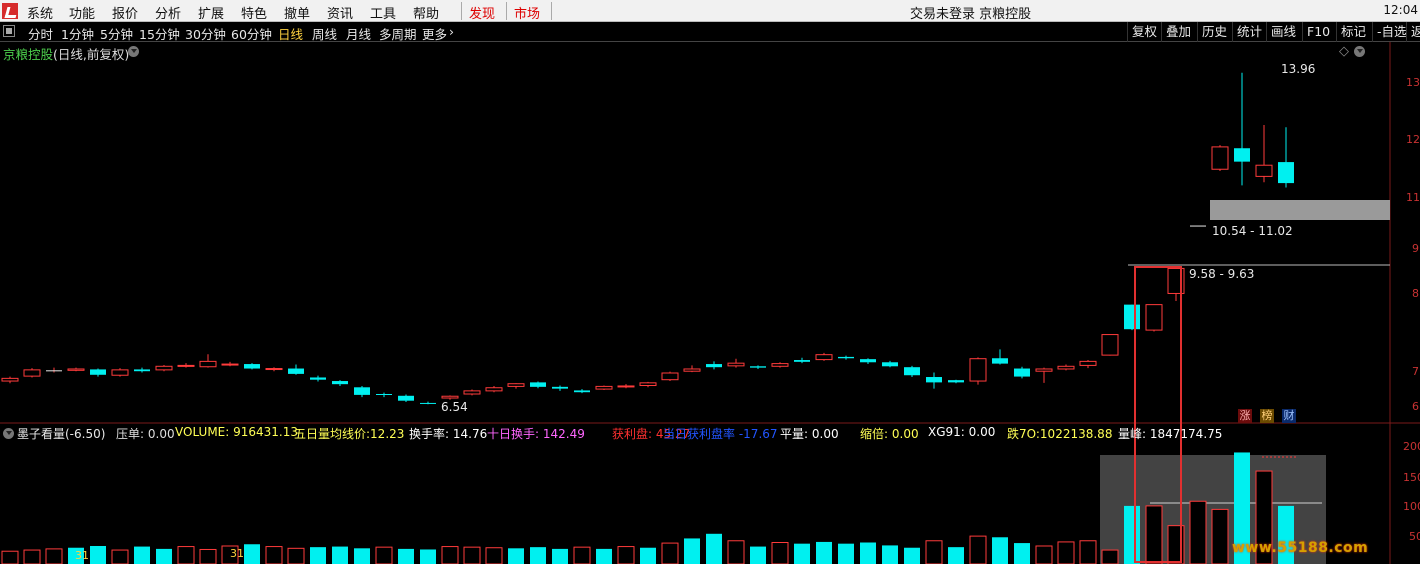  I want to click on field-label: 五日量均线价:, so click(332, 434).